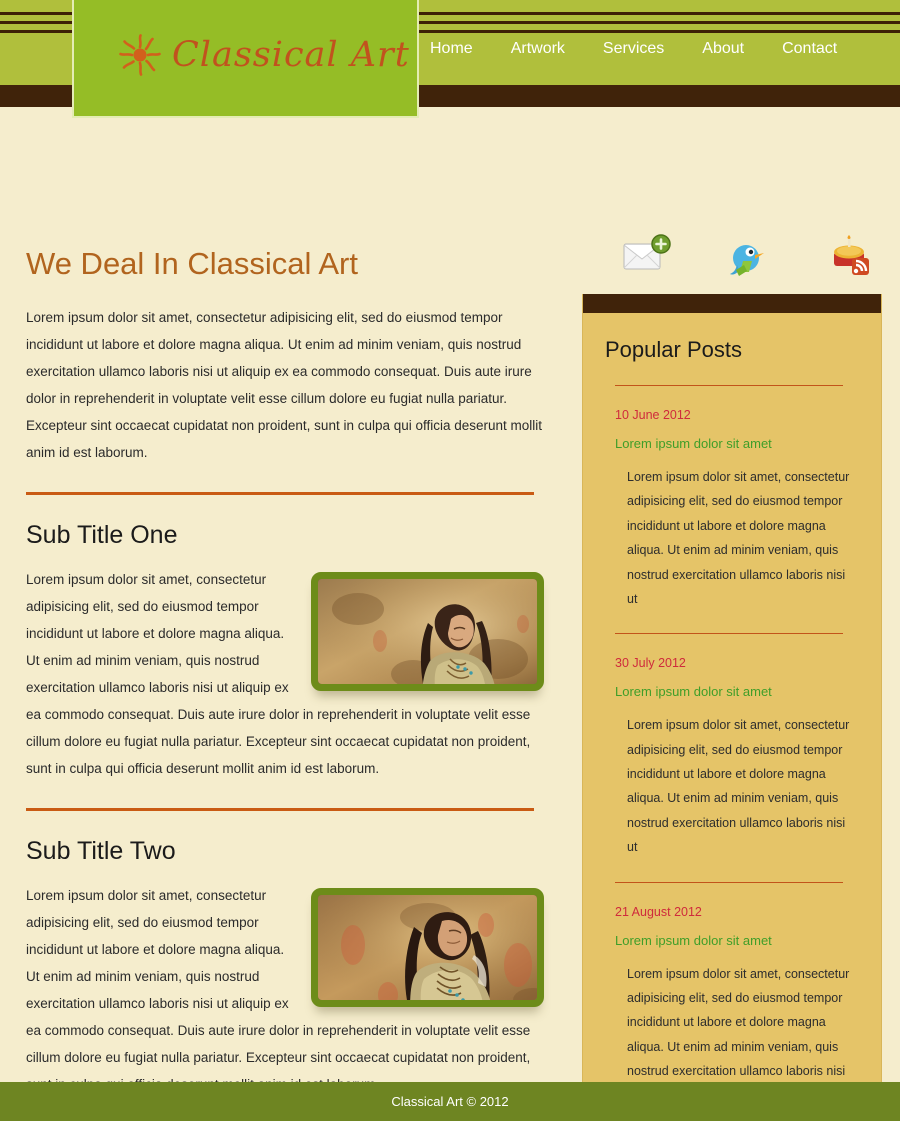 Image resolution: width=900 pixels, height=1121 pixels. Describe the element at coordinates (646, 256) in the screenshot. I see `email-subscribe-icon` at that location.